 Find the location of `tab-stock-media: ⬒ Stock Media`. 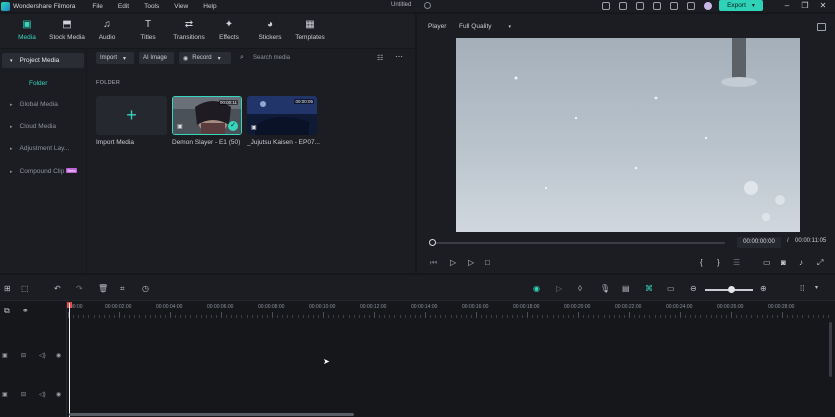

tab-stock-media: ⬒ Stock Media is located at coordinates (67, 31).